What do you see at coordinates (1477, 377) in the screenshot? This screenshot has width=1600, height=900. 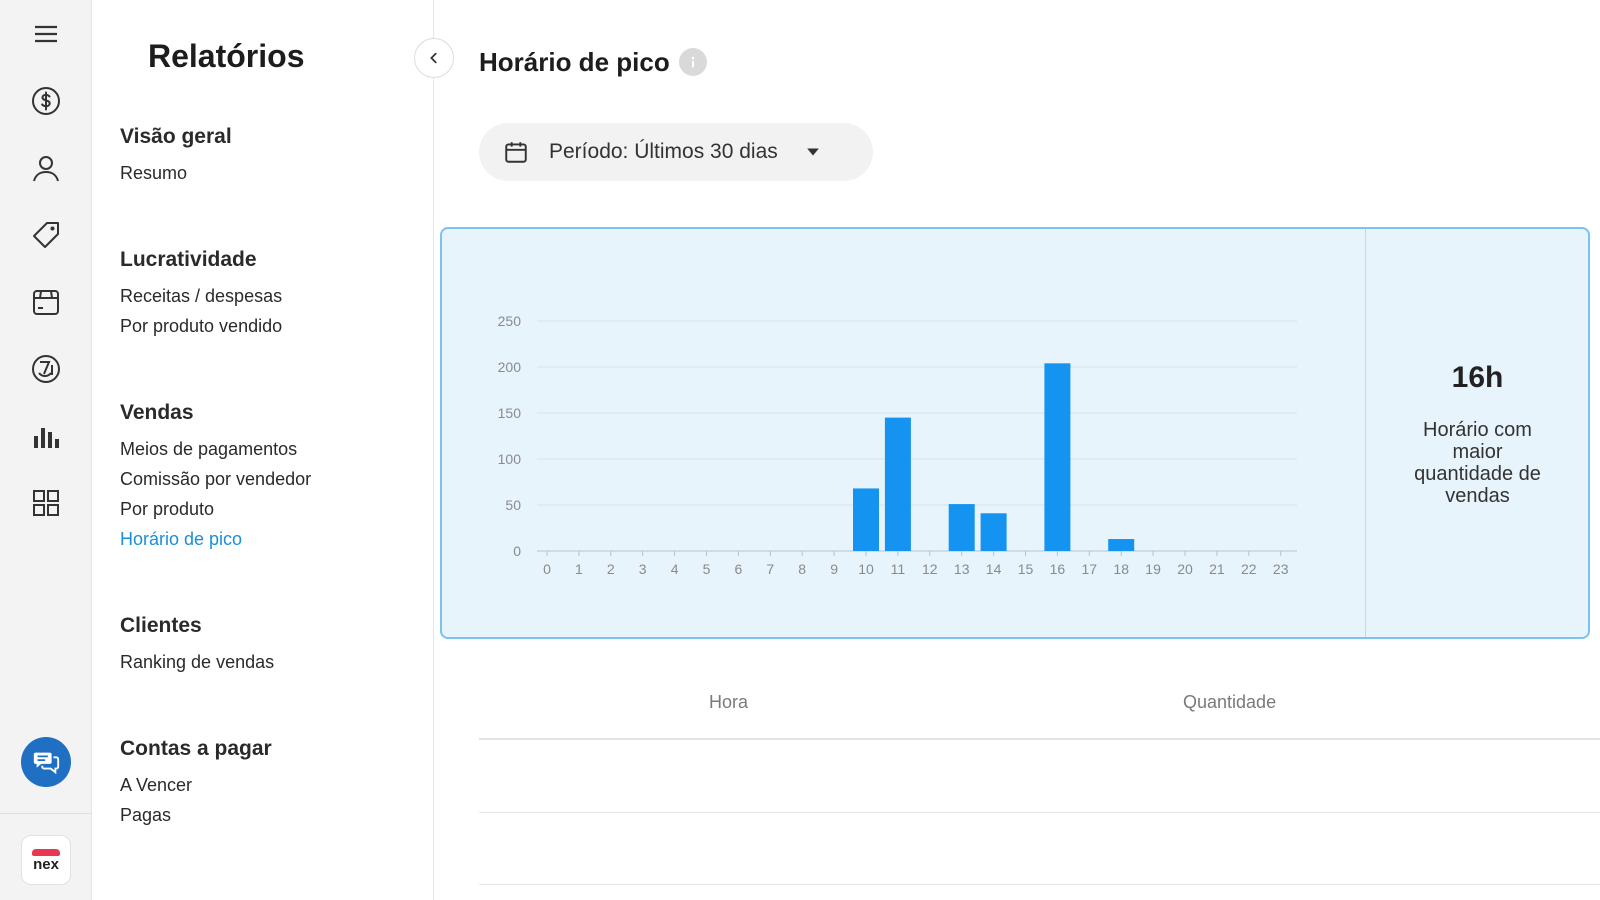 I see `peak-hour-value: 16h` at bounding box center [1477, 377].